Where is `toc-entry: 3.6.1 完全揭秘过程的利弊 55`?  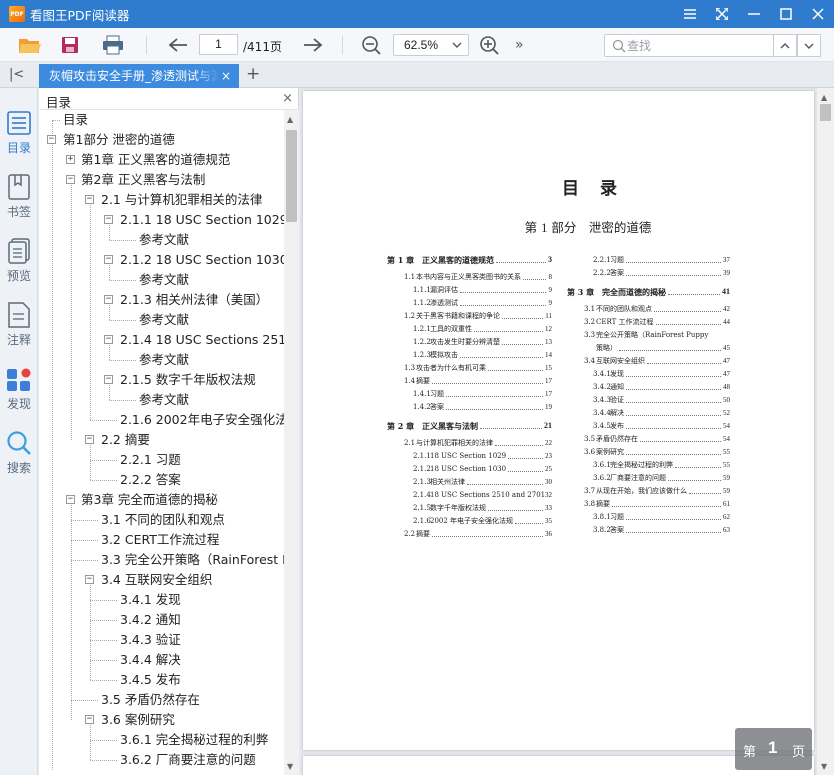 toc-entry: 3.6.1 完全揭秘过程的利弊 55 is located at coordinates (648, 465).